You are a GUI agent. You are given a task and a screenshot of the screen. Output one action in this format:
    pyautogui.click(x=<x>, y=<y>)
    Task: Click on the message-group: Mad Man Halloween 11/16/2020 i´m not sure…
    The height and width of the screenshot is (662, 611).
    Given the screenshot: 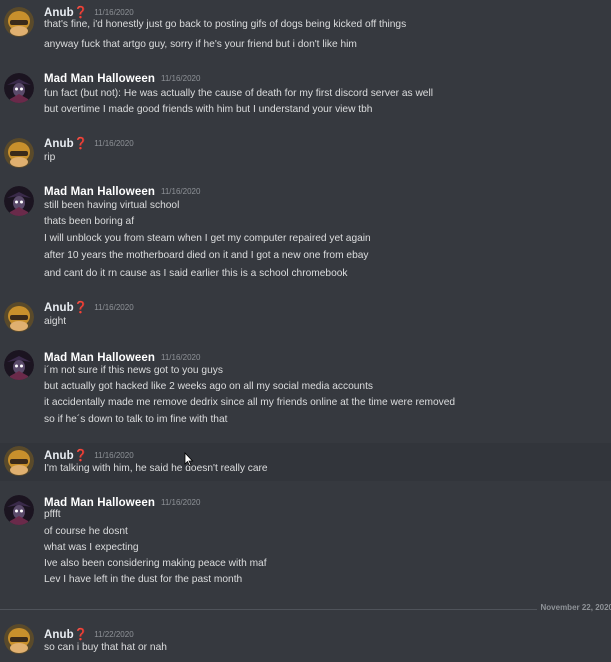 What is the action you would take?
    pyautogui.click(x=305, y=388)
    